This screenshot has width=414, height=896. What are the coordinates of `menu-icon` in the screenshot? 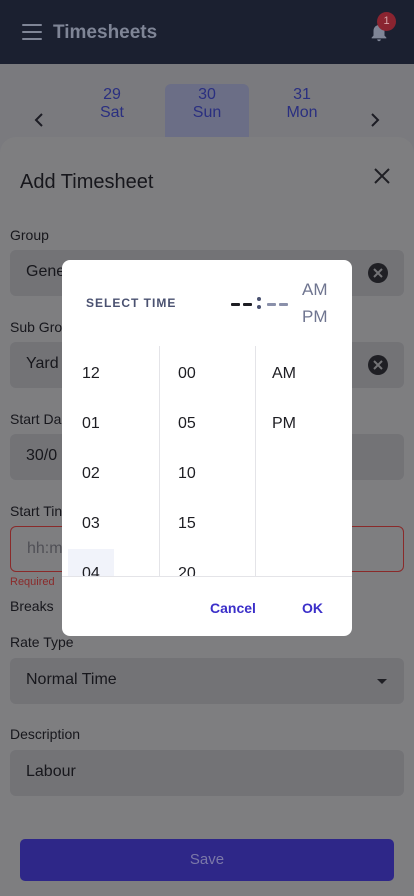 It's located at (32, 32).